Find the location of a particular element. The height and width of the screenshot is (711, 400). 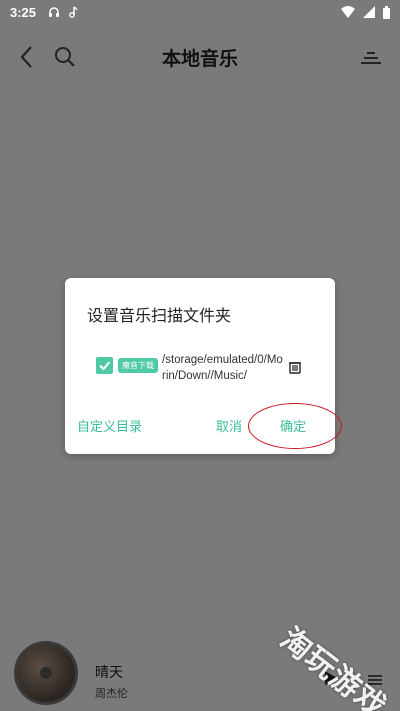

custom-directory-button: 自定义目录 is located at coordinates (109, 425).